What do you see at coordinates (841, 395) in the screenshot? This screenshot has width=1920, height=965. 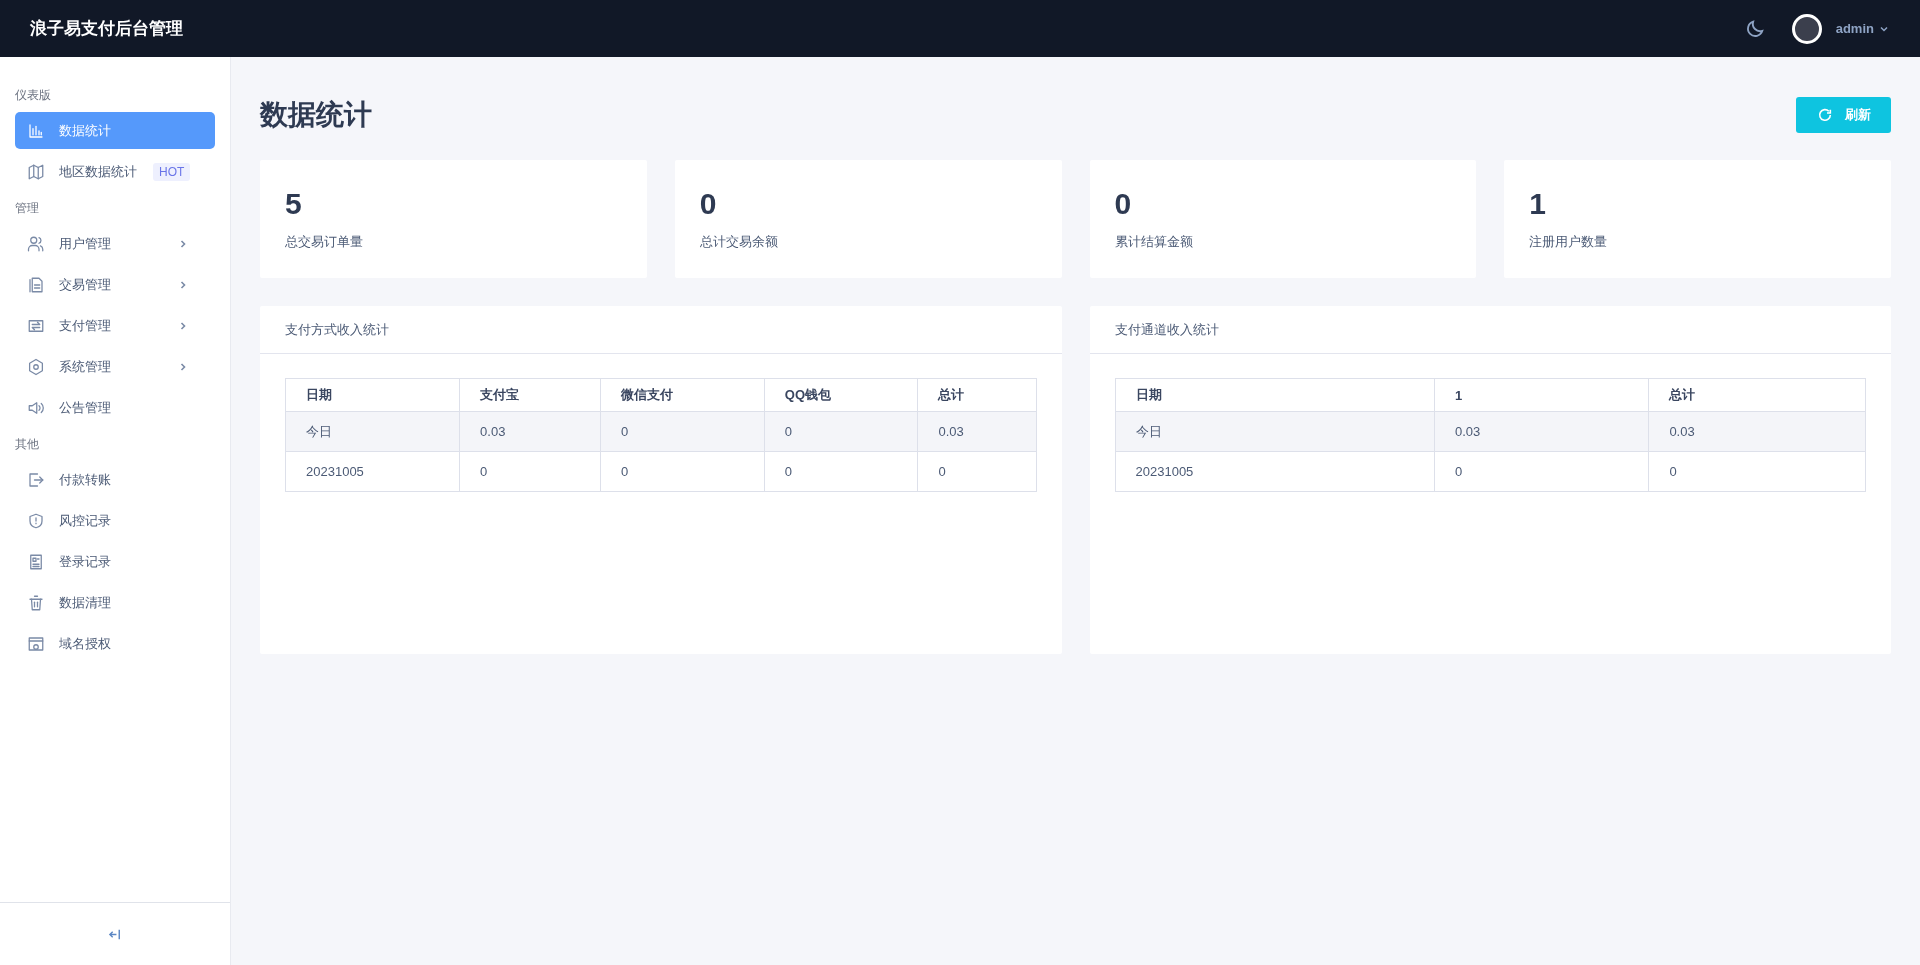 I see `column-header: QQ钱包` at bounding box center [841, 395].